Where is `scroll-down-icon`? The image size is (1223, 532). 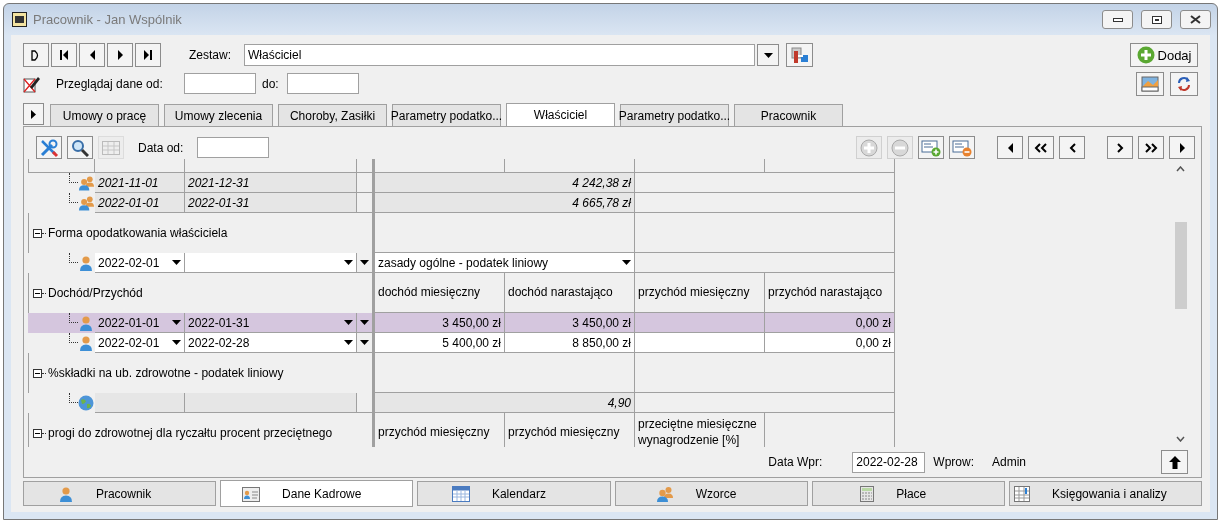
scroll-down-icon is located at coordinates (1180, 439).